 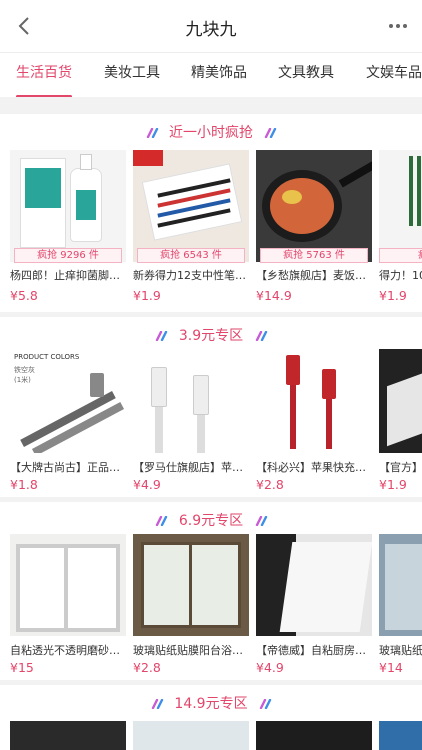 I want to click on product-card: 【官方】 ¥1.9, so click(x=400, y=421).